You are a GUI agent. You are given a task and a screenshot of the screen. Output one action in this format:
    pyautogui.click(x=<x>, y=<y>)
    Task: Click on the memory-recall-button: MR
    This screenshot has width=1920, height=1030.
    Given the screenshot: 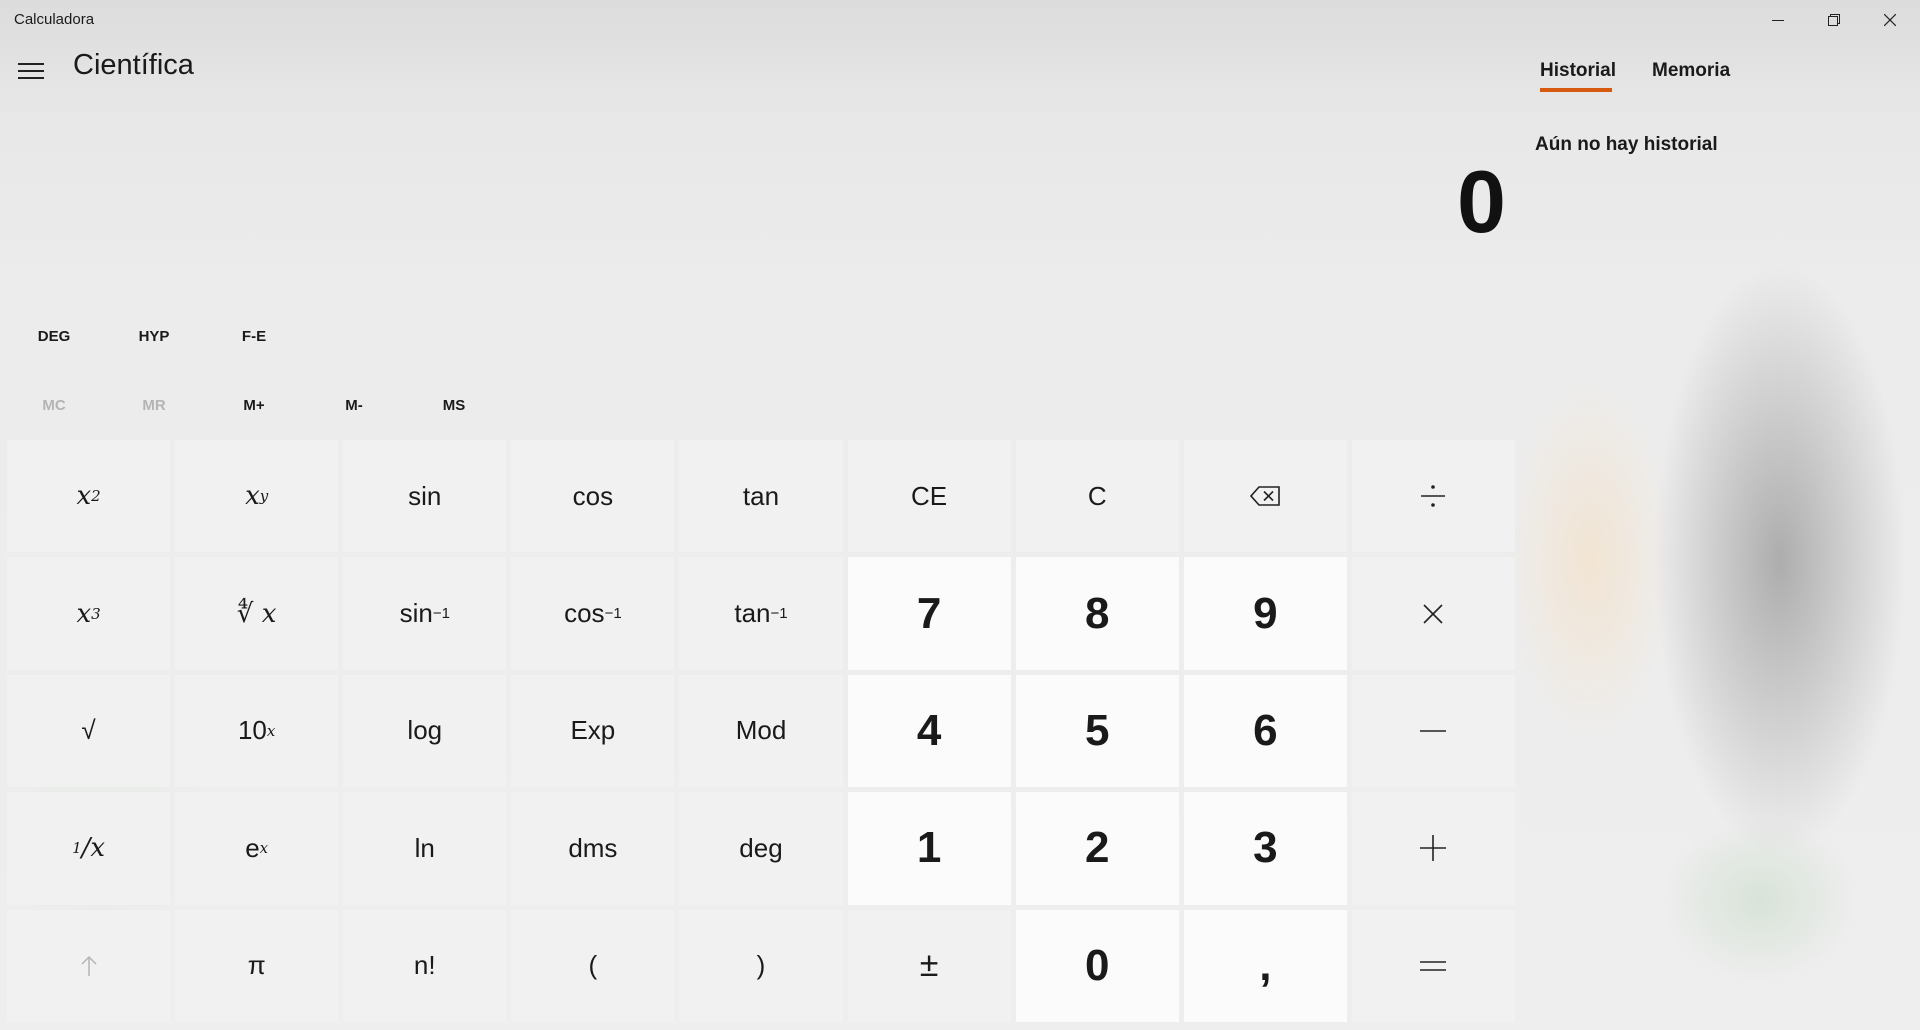 What is the action you would take?
    pyautogui.click(x=154, y=405)
    